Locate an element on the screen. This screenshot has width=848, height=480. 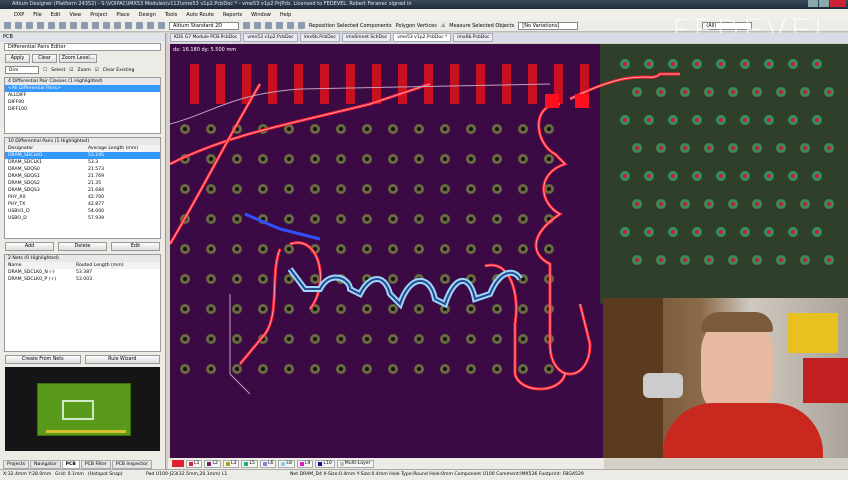
menu-reports: Reports is located at coordinates (232, 15).